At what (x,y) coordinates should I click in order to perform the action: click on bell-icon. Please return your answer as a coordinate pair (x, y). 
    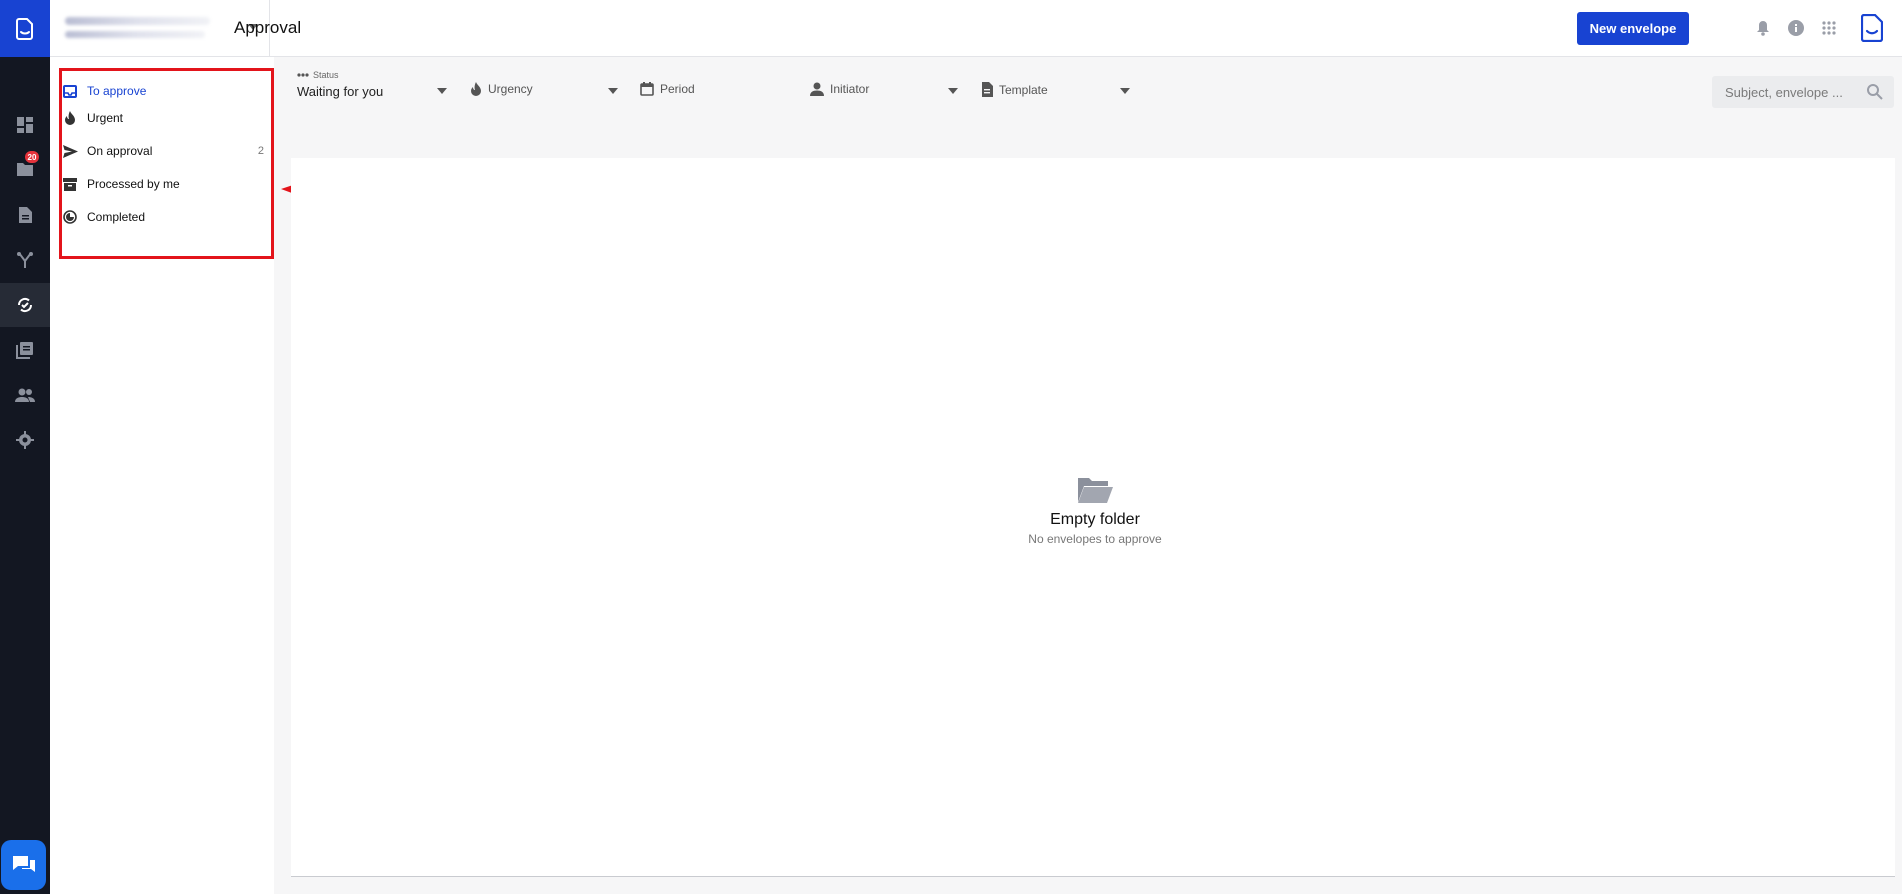
    Looking at the image, I should click on (1763, 28).